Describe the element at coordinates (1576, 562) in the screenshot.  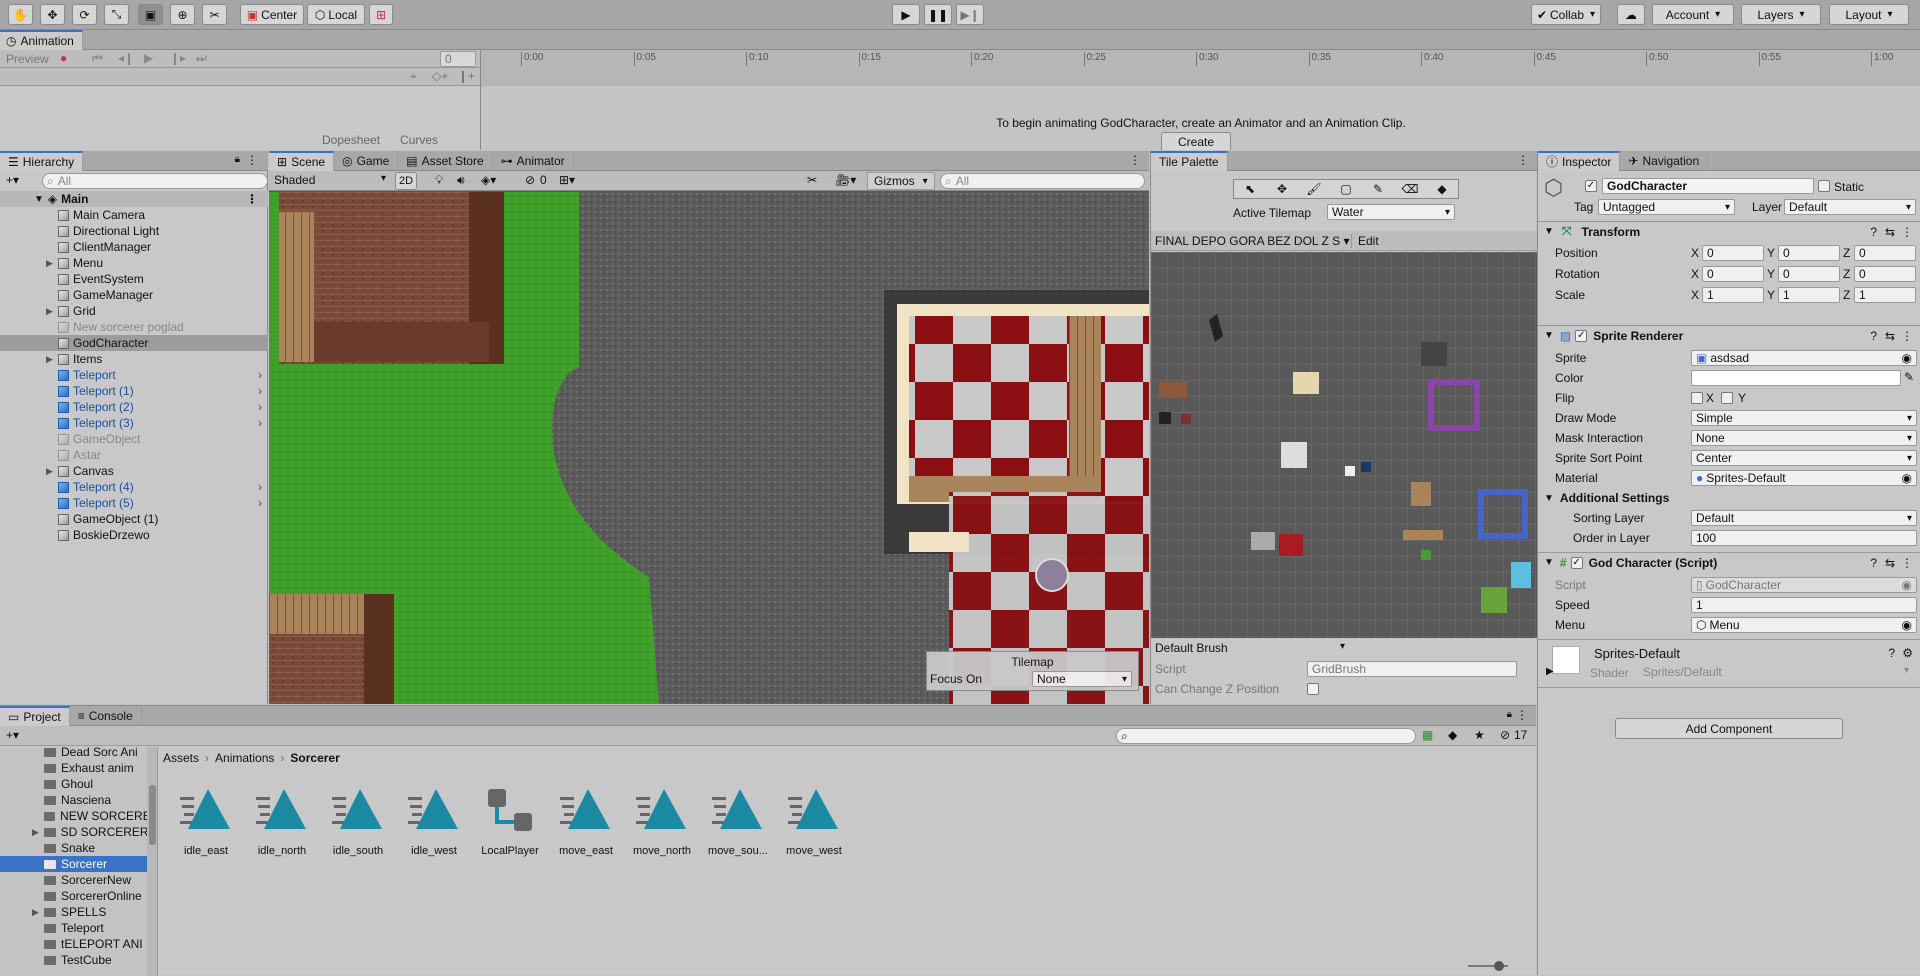
I see `script-enabled-checkbox: ✓` at that location.